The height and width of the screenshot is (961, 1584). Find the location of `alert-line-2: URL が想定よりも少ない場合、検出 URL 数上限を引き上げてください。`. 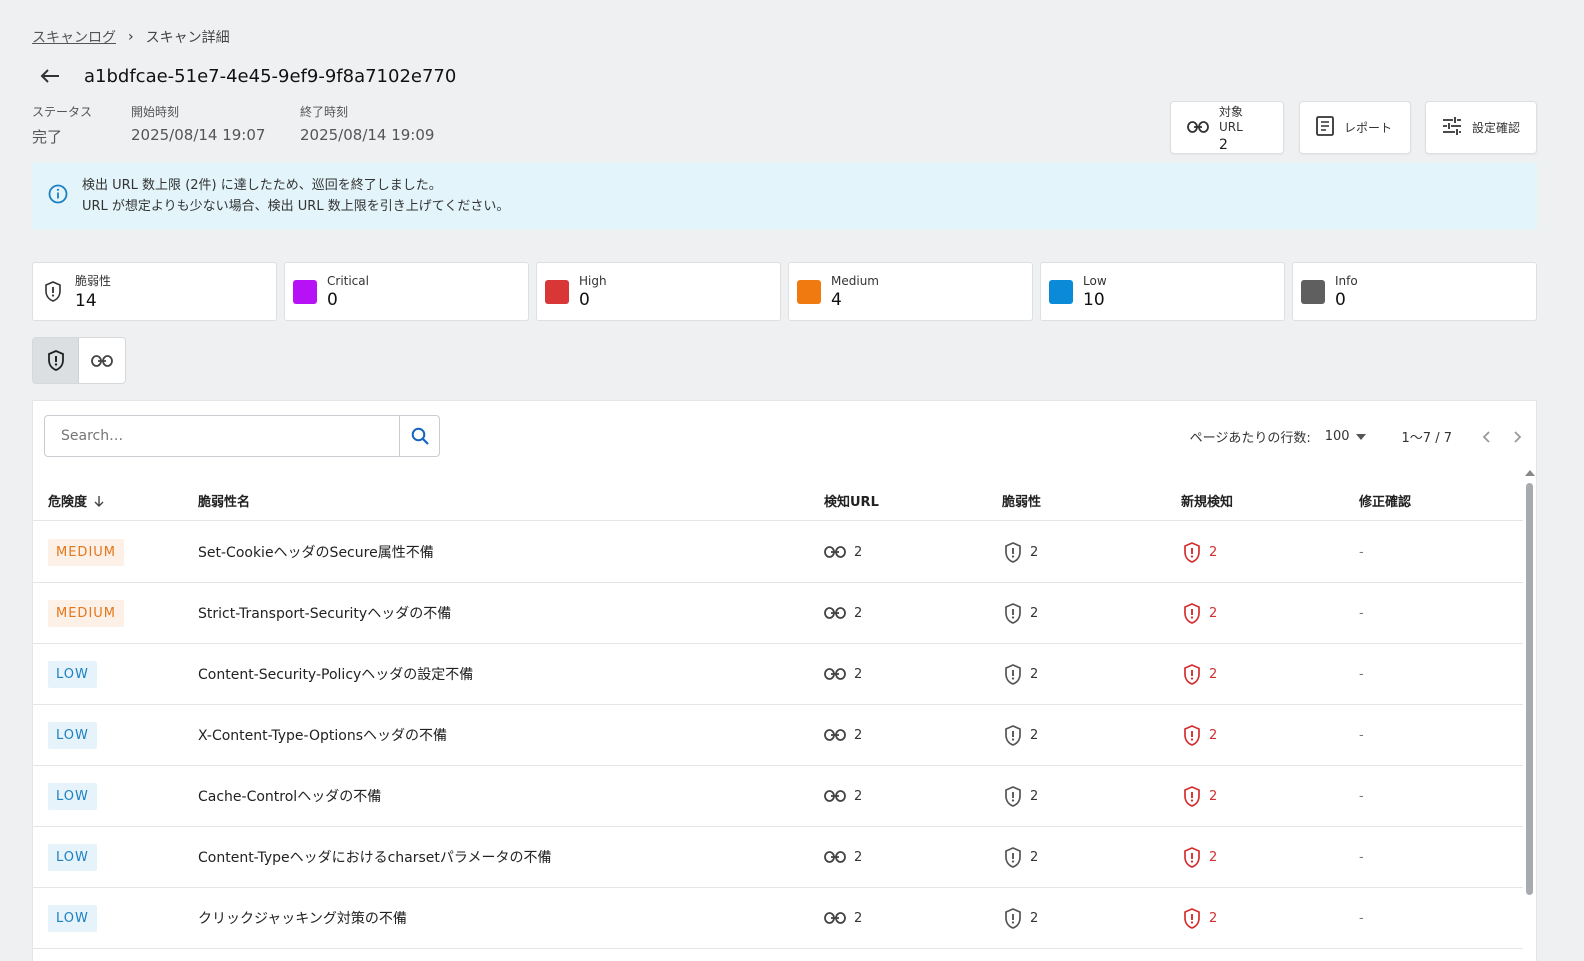

alert-line-2: URL が想定よりも少ない場合、検出 URL 数上限を引き上げてください。 is located at coordinates (296, 206).